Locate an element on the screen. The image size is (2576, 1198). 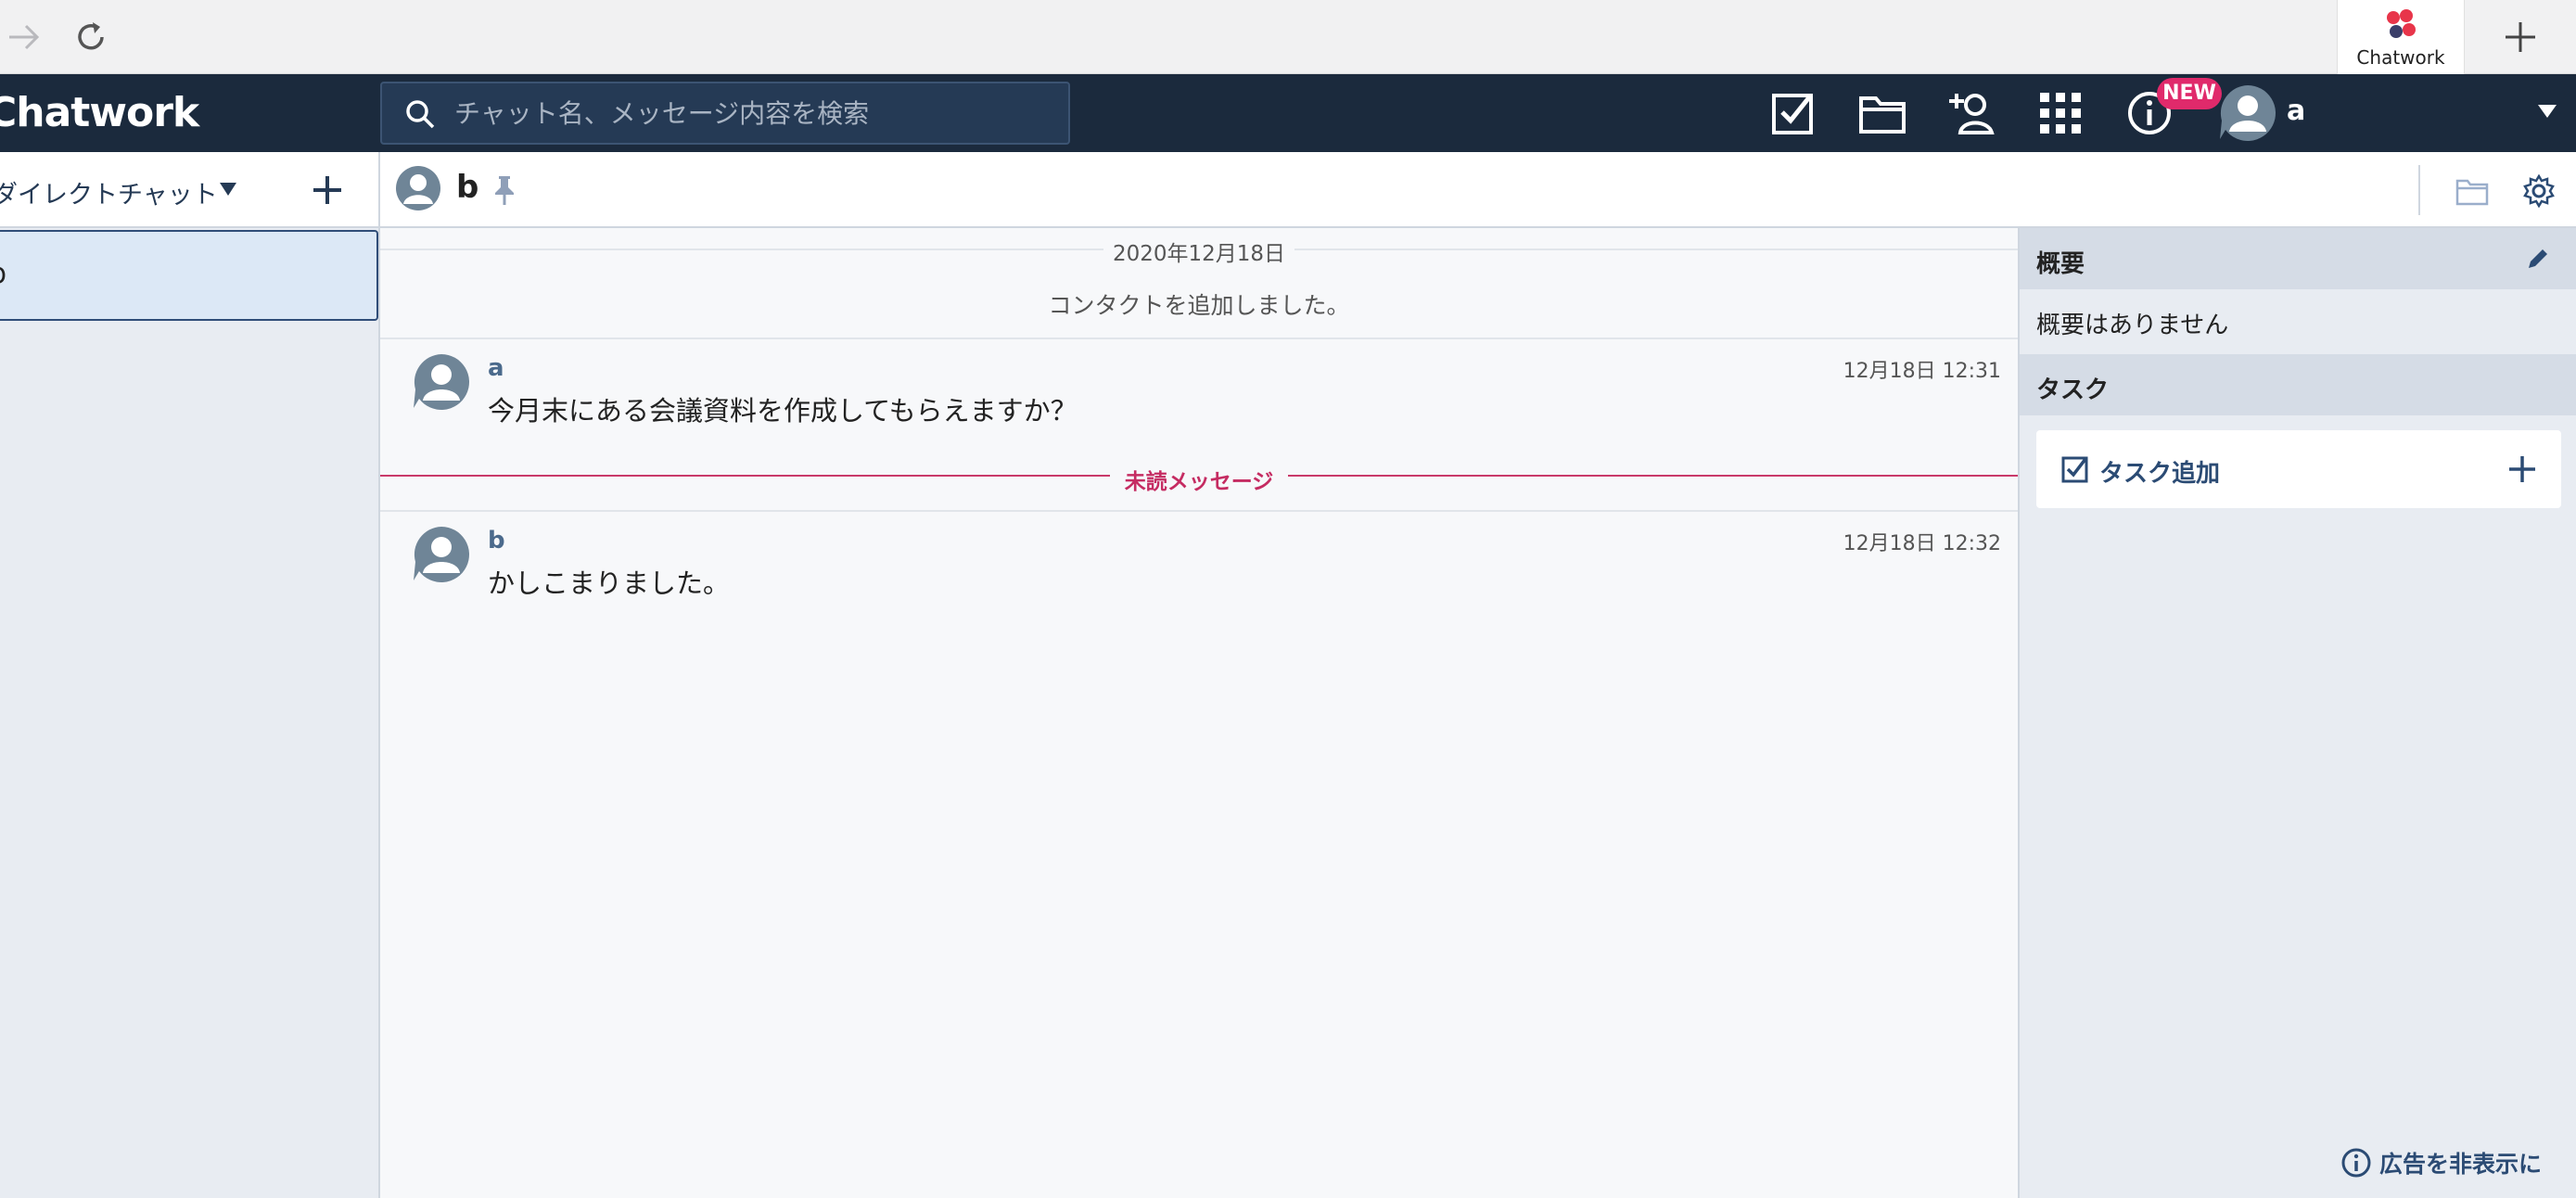
room-avatar is located at coordinates (418, 188).